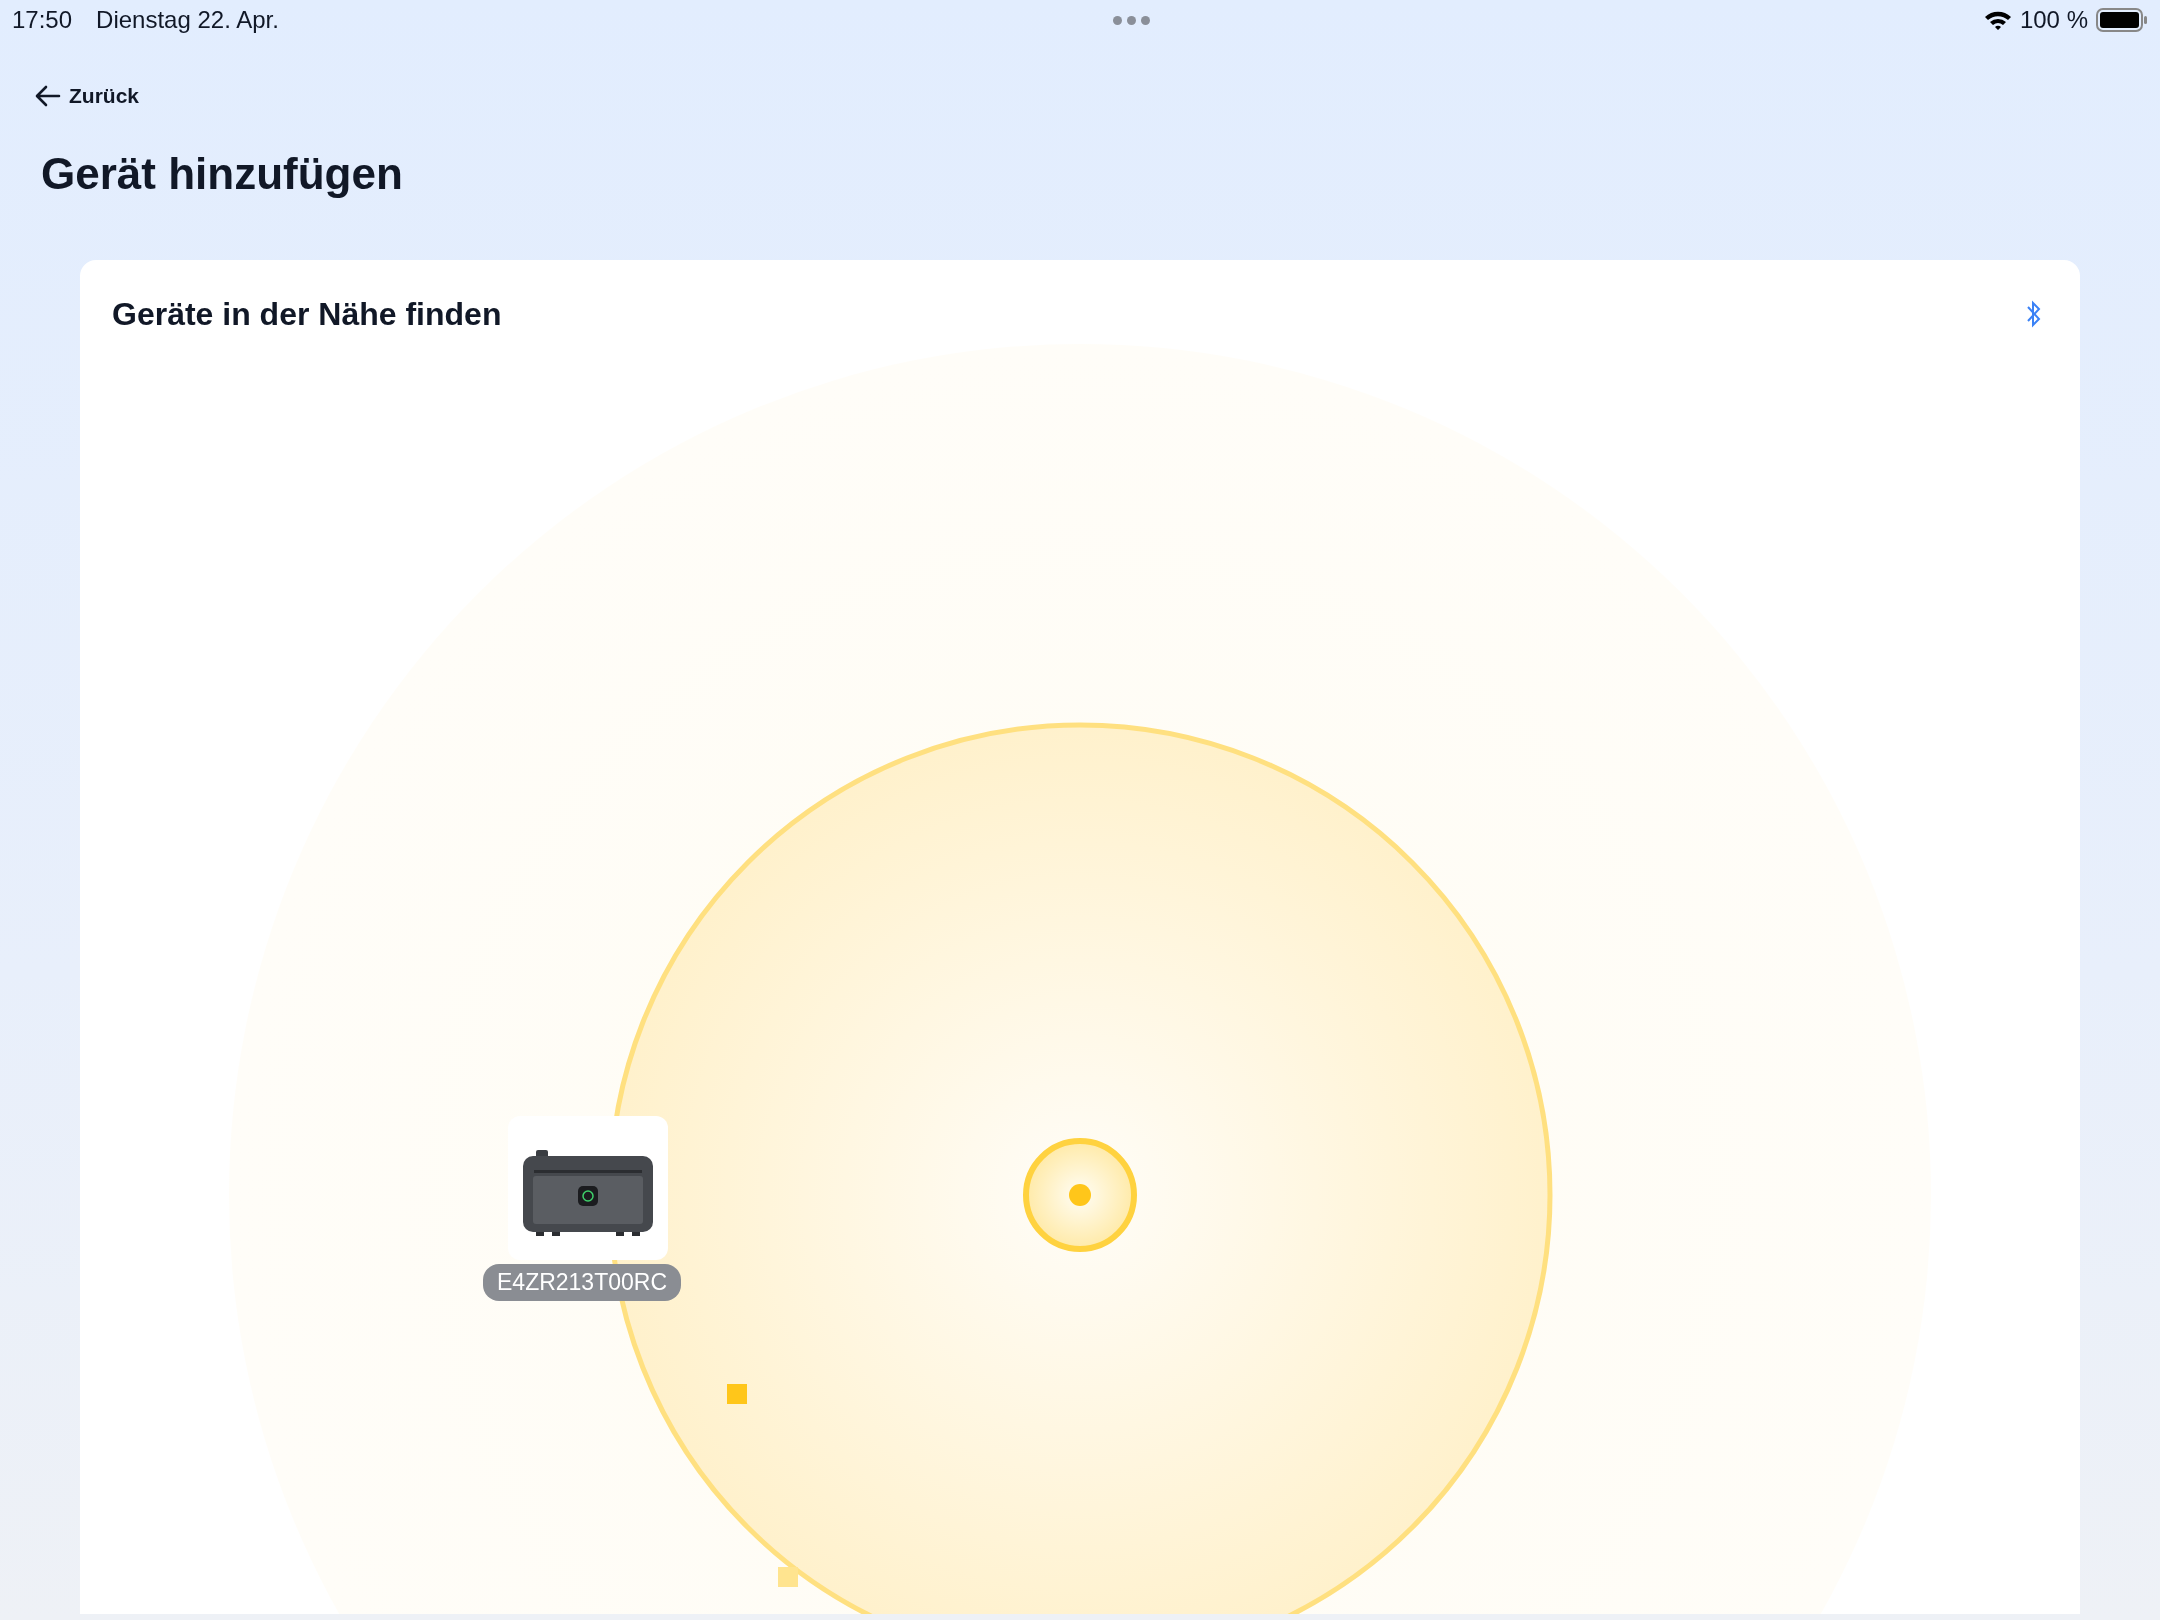 Image resolution: width=2160 pixels, height=1620 pixels. What do you see at coordinates (582, 1282) in the screenshot?
I see `device-serial-label: E4ZR213T00RC` at bounding box center [582, 1282].